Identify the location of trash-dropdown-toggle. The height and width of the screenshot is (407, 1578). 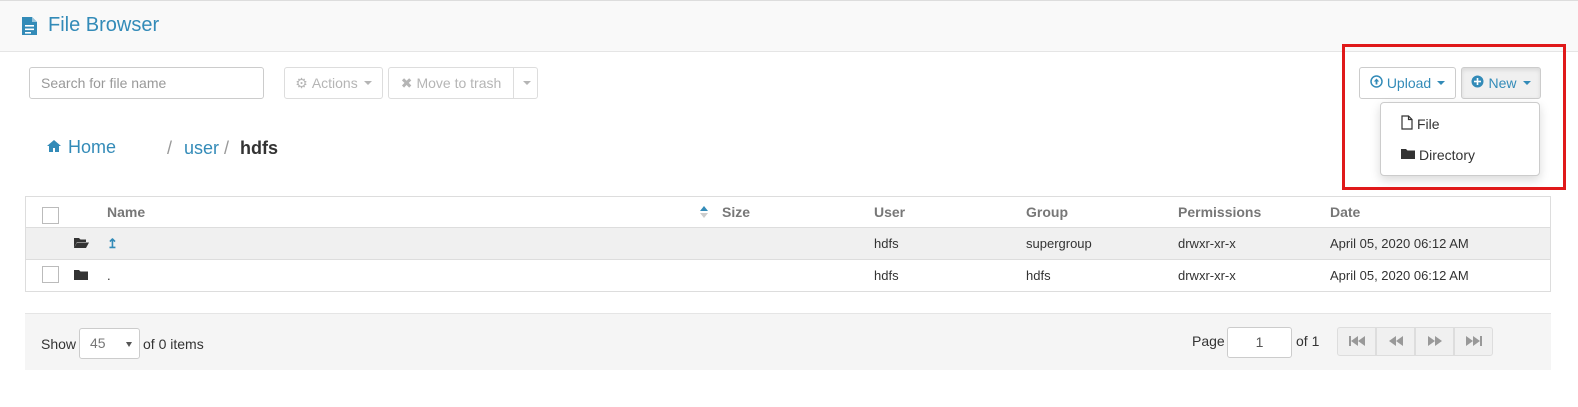
(525, 83).